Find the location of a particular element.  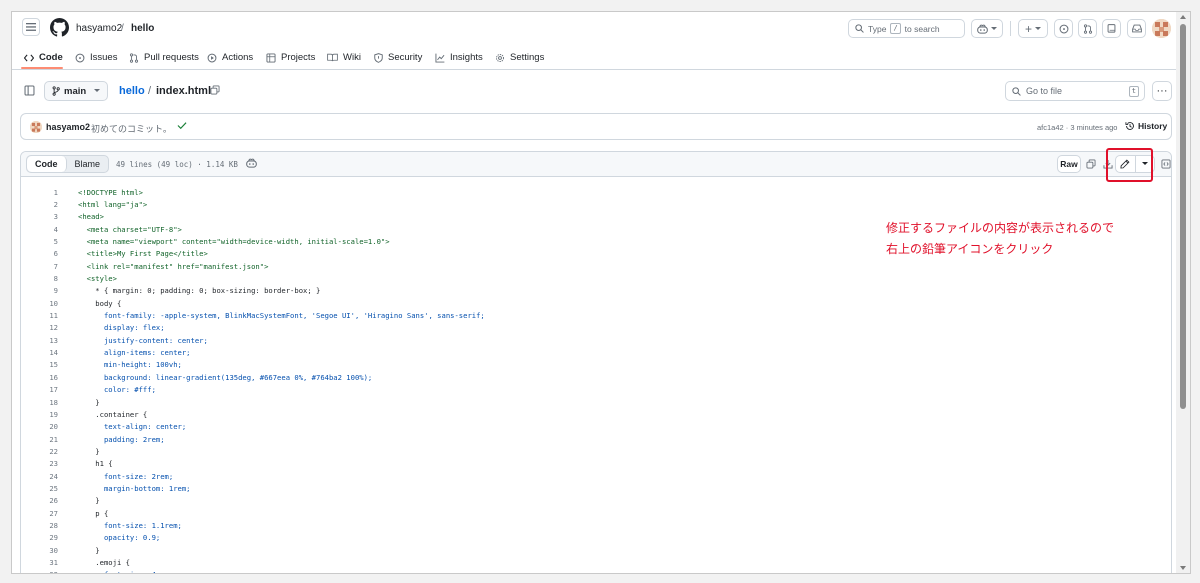

page-scrollbar is located at coordinates (1183, 292).